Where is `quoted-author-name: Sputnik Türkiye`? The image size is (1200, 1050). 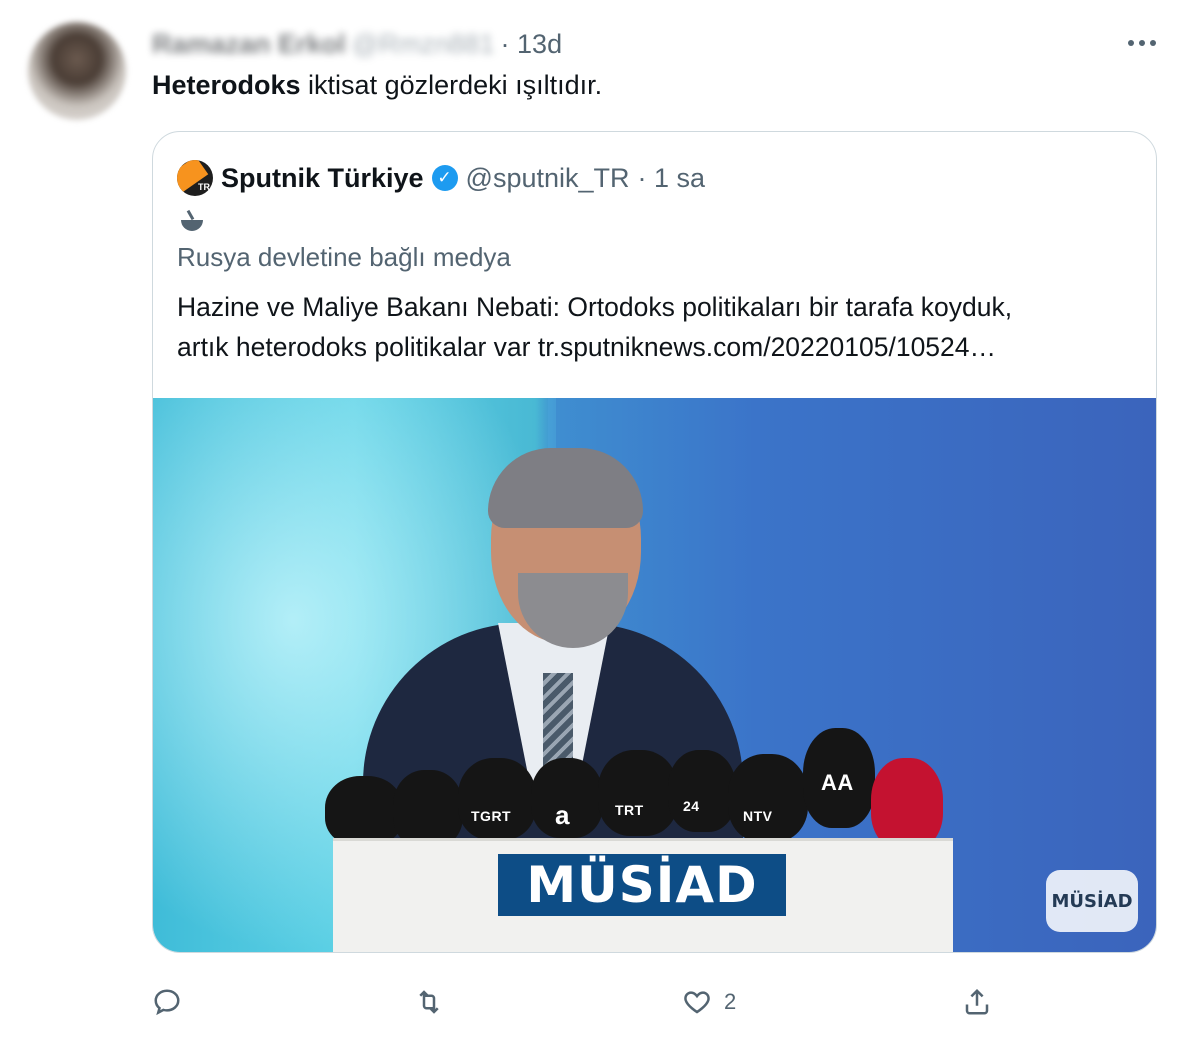
quoted-author-name: Sputnik Türkiye is located at coordinates (322, 178).